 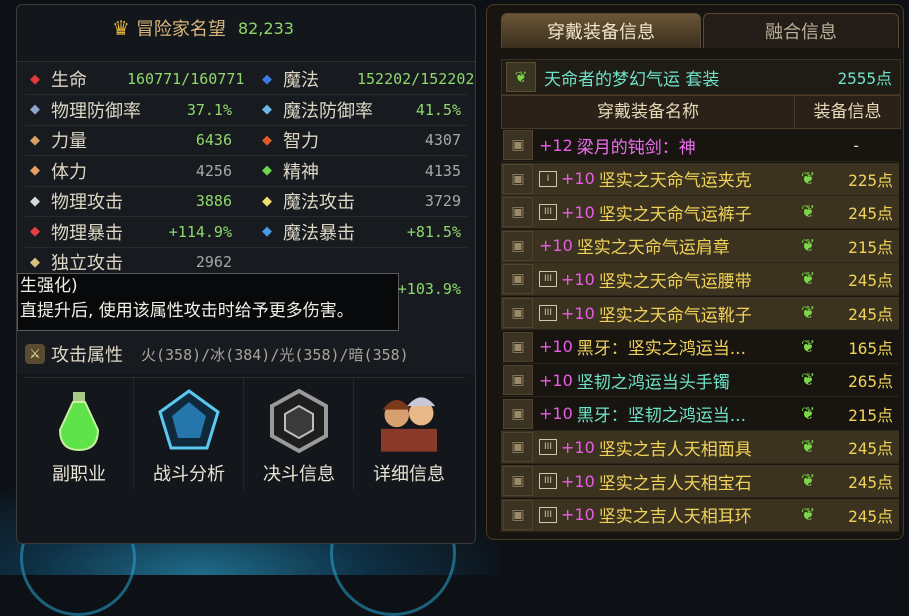 What do you see at coordinates (87, 355) in the screenshot?
I see `attack-attribute-label: 攻击属性` at bounding box center [87, 355].